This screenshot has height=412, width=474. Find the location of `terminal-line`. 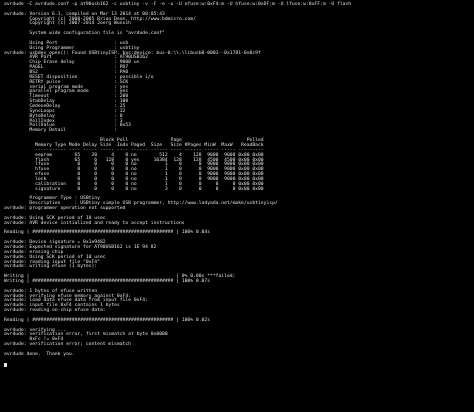

terminal-line is located at coordinates (177, 365).